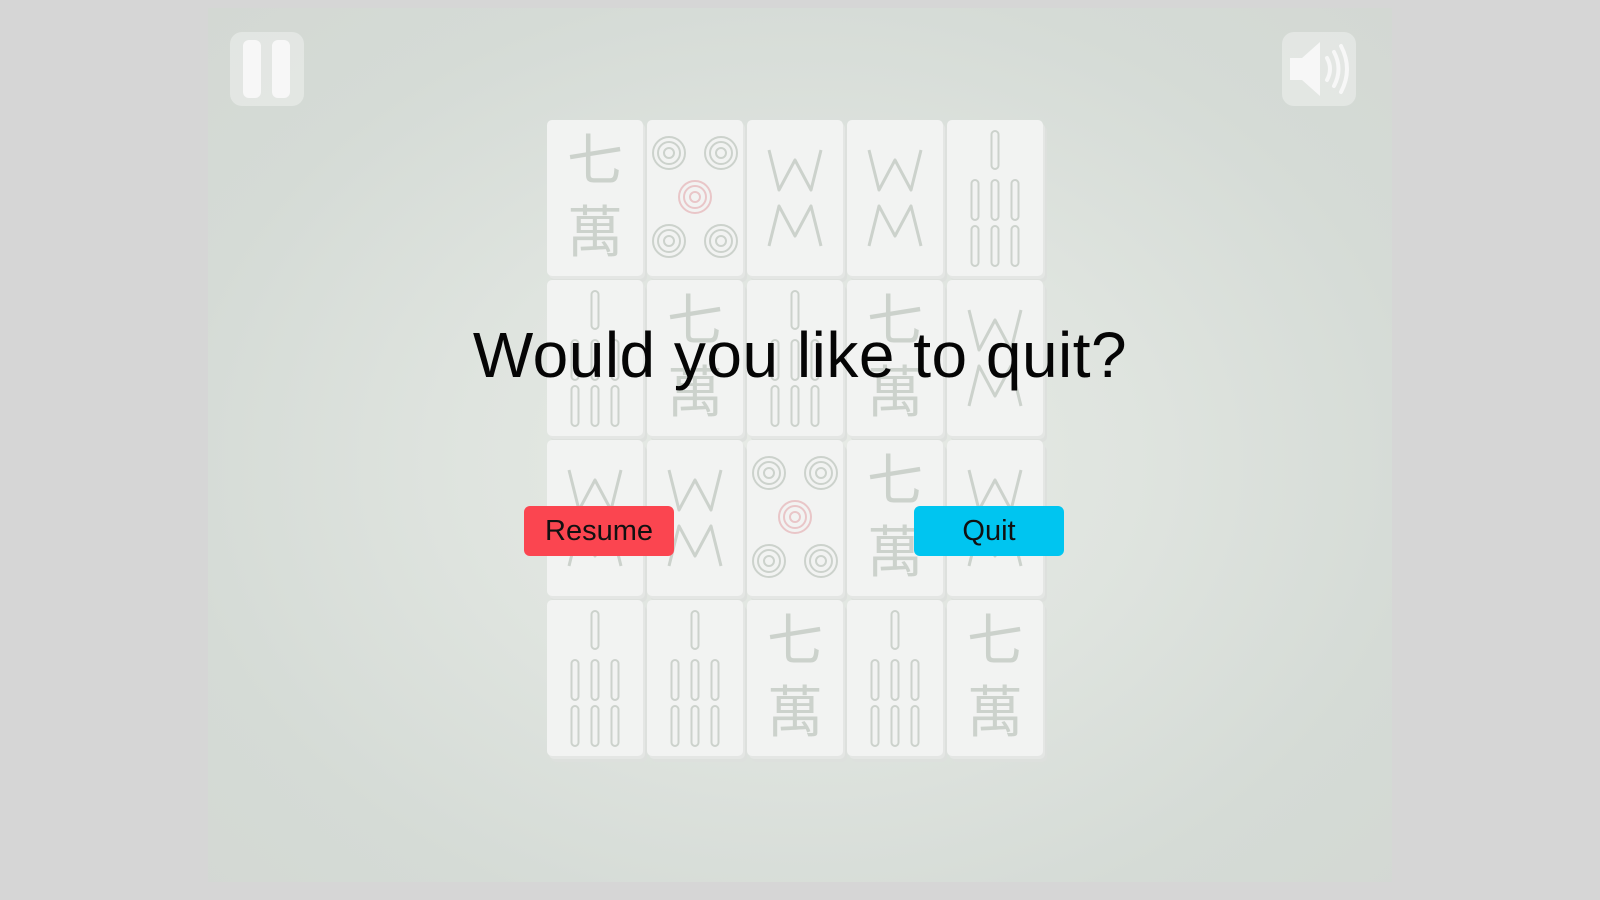 This screenshot has width=1600, height=900. What do you see at coordinates (599, 531) in the screenshot?
I see `resume-button: Resume` at bounding box center [599, 531].